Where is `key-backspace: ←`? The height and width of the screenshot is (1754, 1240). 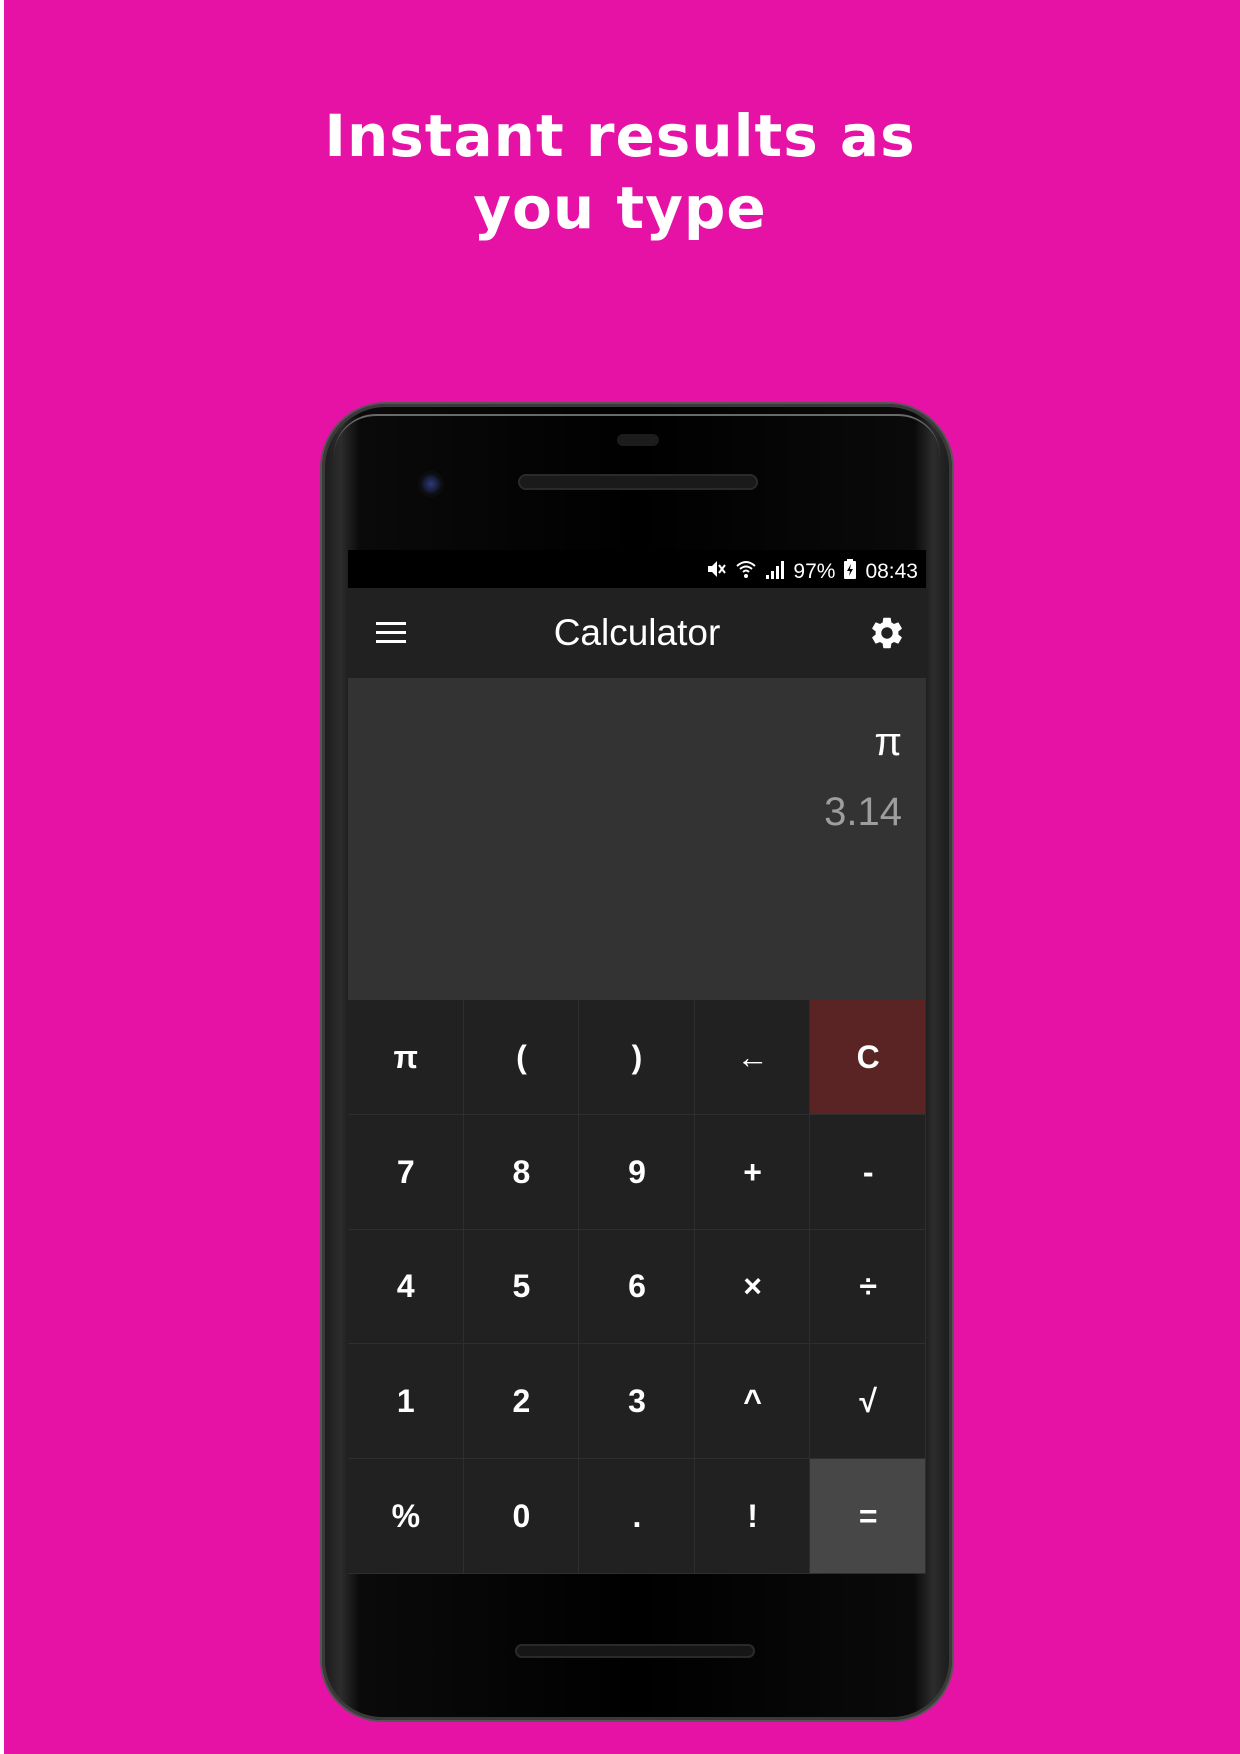
key-backspace: ← is located at coordinates (752, 1057).